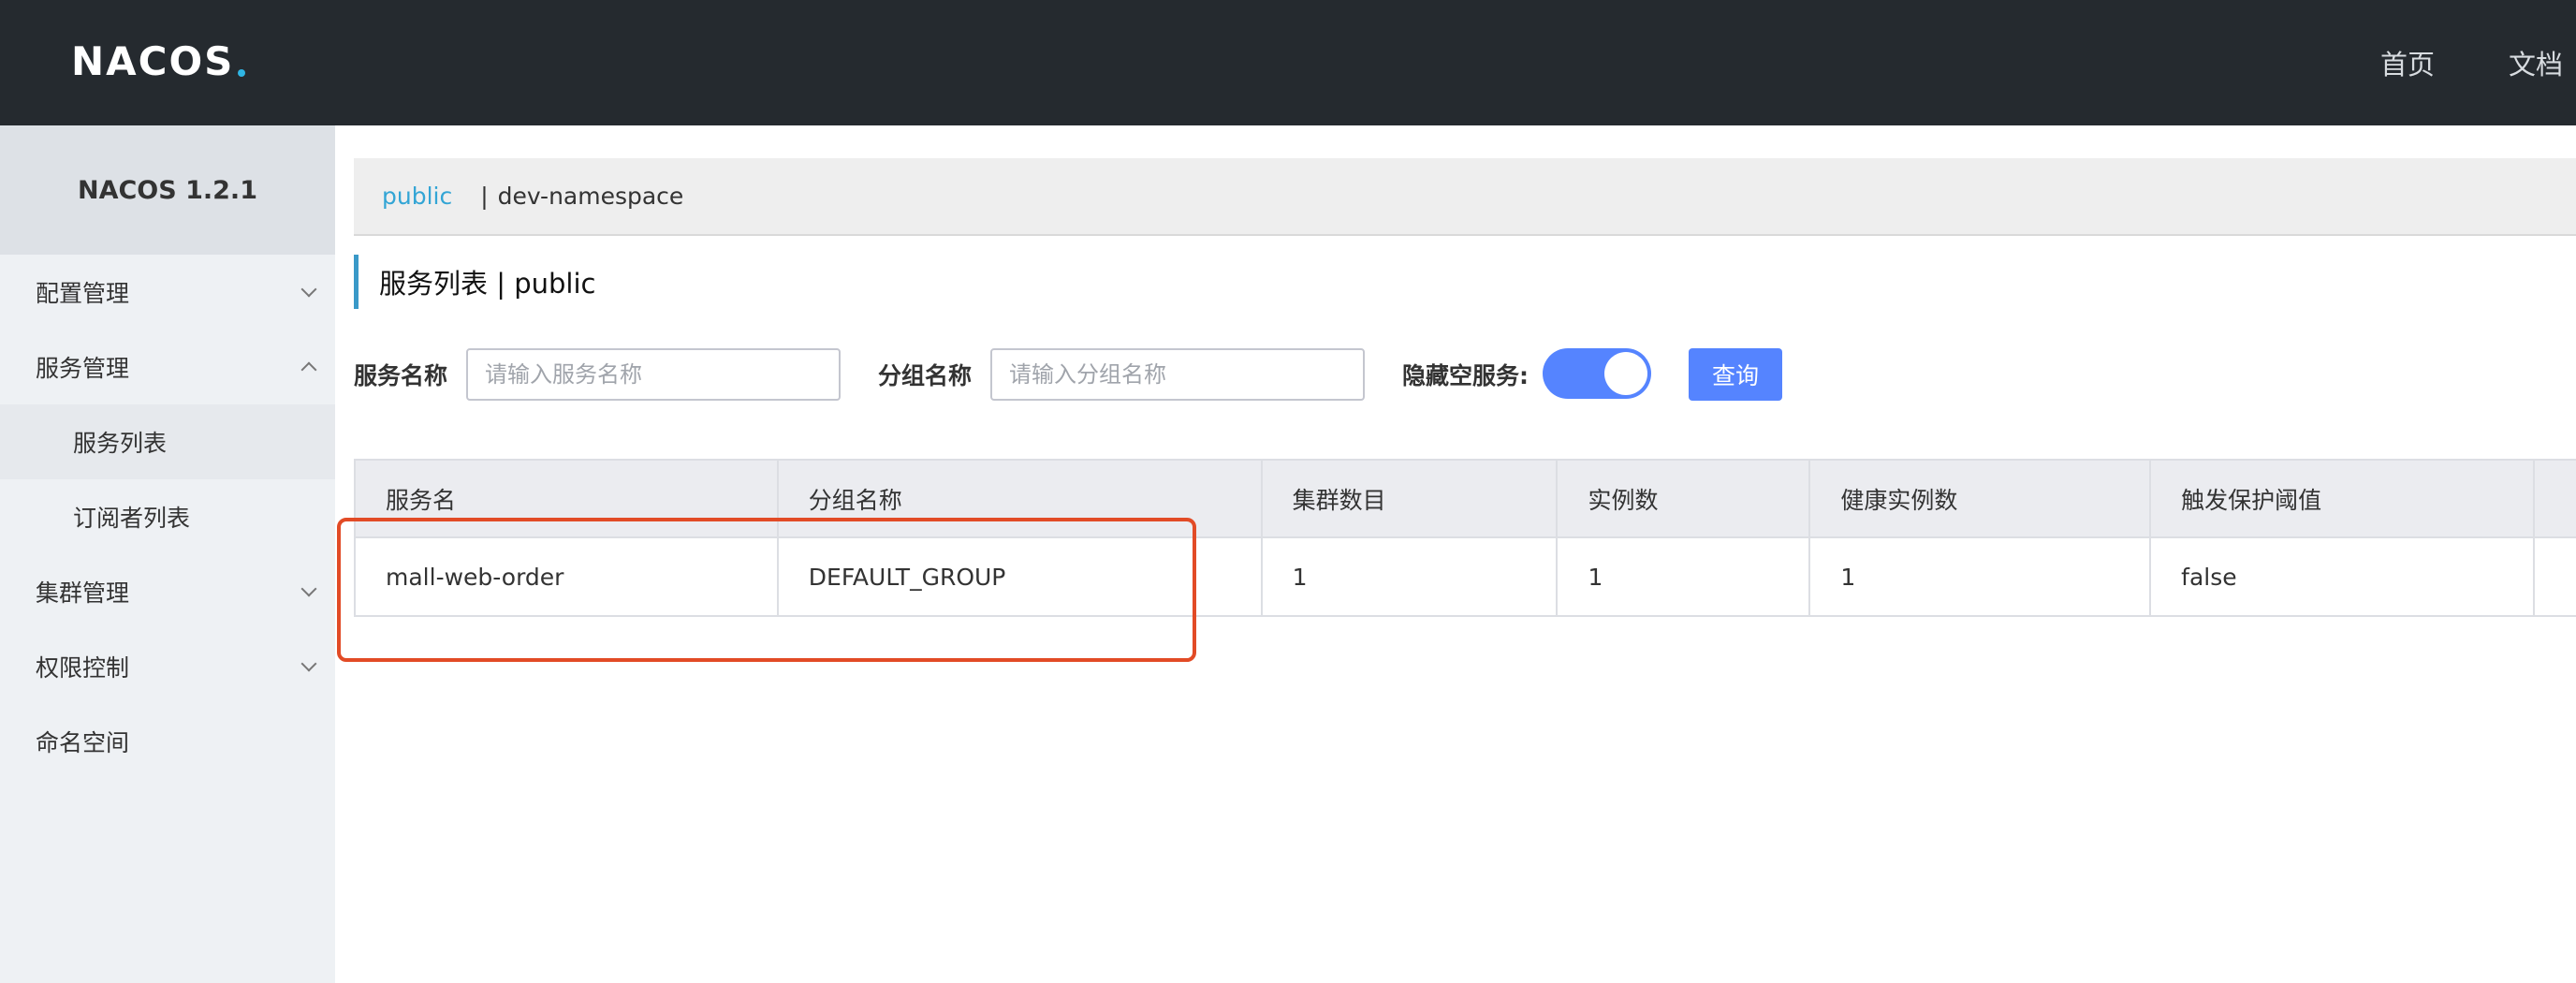  Describe the element at coordinates (1409, 498) in the screenshot. I see `column-header: 集群数目` at that location.